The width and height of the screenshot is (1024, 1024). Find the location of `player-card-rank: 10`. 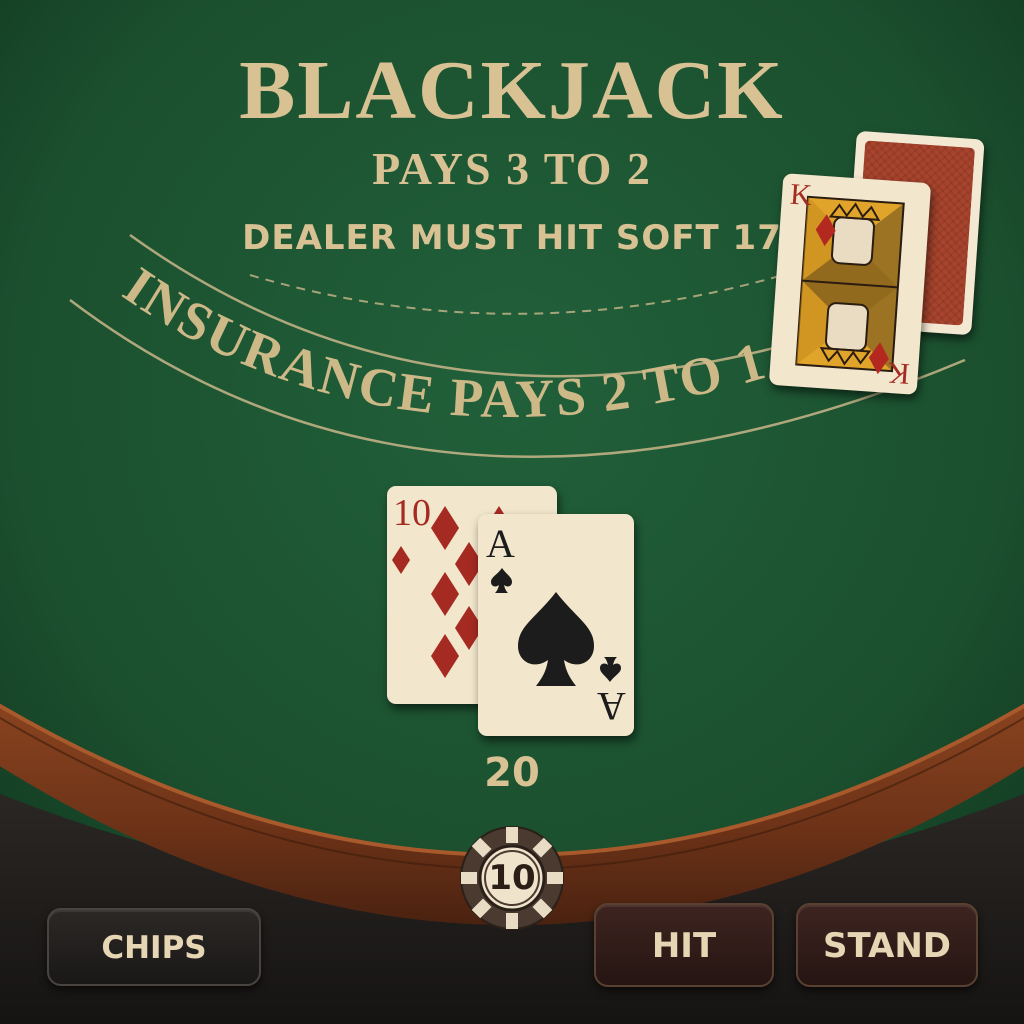

player-card-rank: 10 is located at coordinates (412, 513).